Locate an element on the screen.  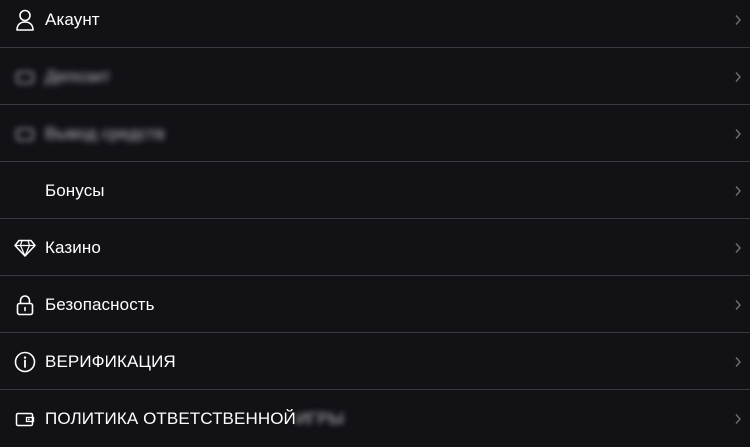
menu-item-account: Акаунт is located at coordinates (375, 24).